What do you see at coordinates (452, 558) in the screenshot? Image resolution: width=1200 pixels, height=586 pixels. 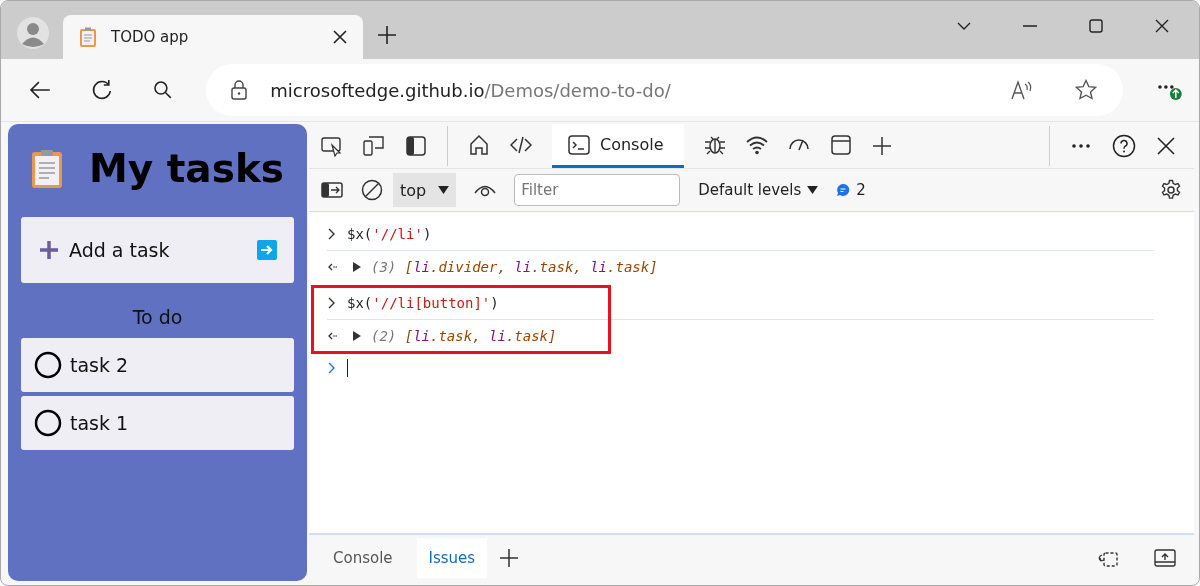 I see `drawer-tab: Issues` at bounding box center [452, 558].